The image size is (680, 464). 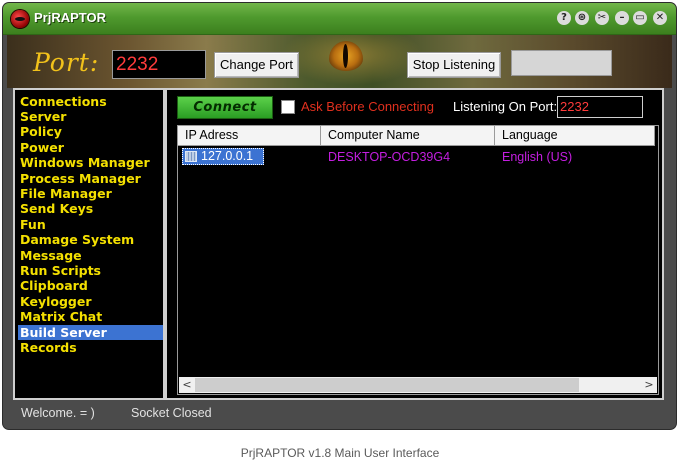 What do you see at coordinates (346, 56) in the screenshot?
I see `dragon-eye-icon` at bounding box center [346, 56].